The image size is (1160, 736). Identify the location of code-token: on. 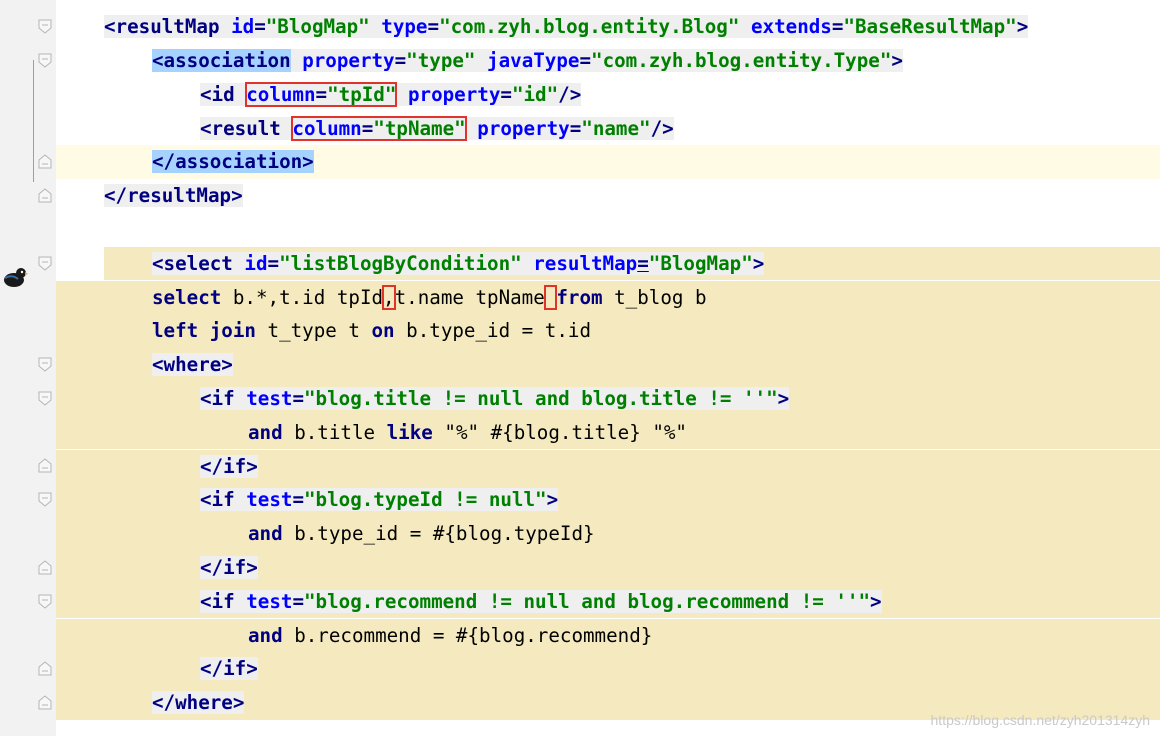
(383, 331).